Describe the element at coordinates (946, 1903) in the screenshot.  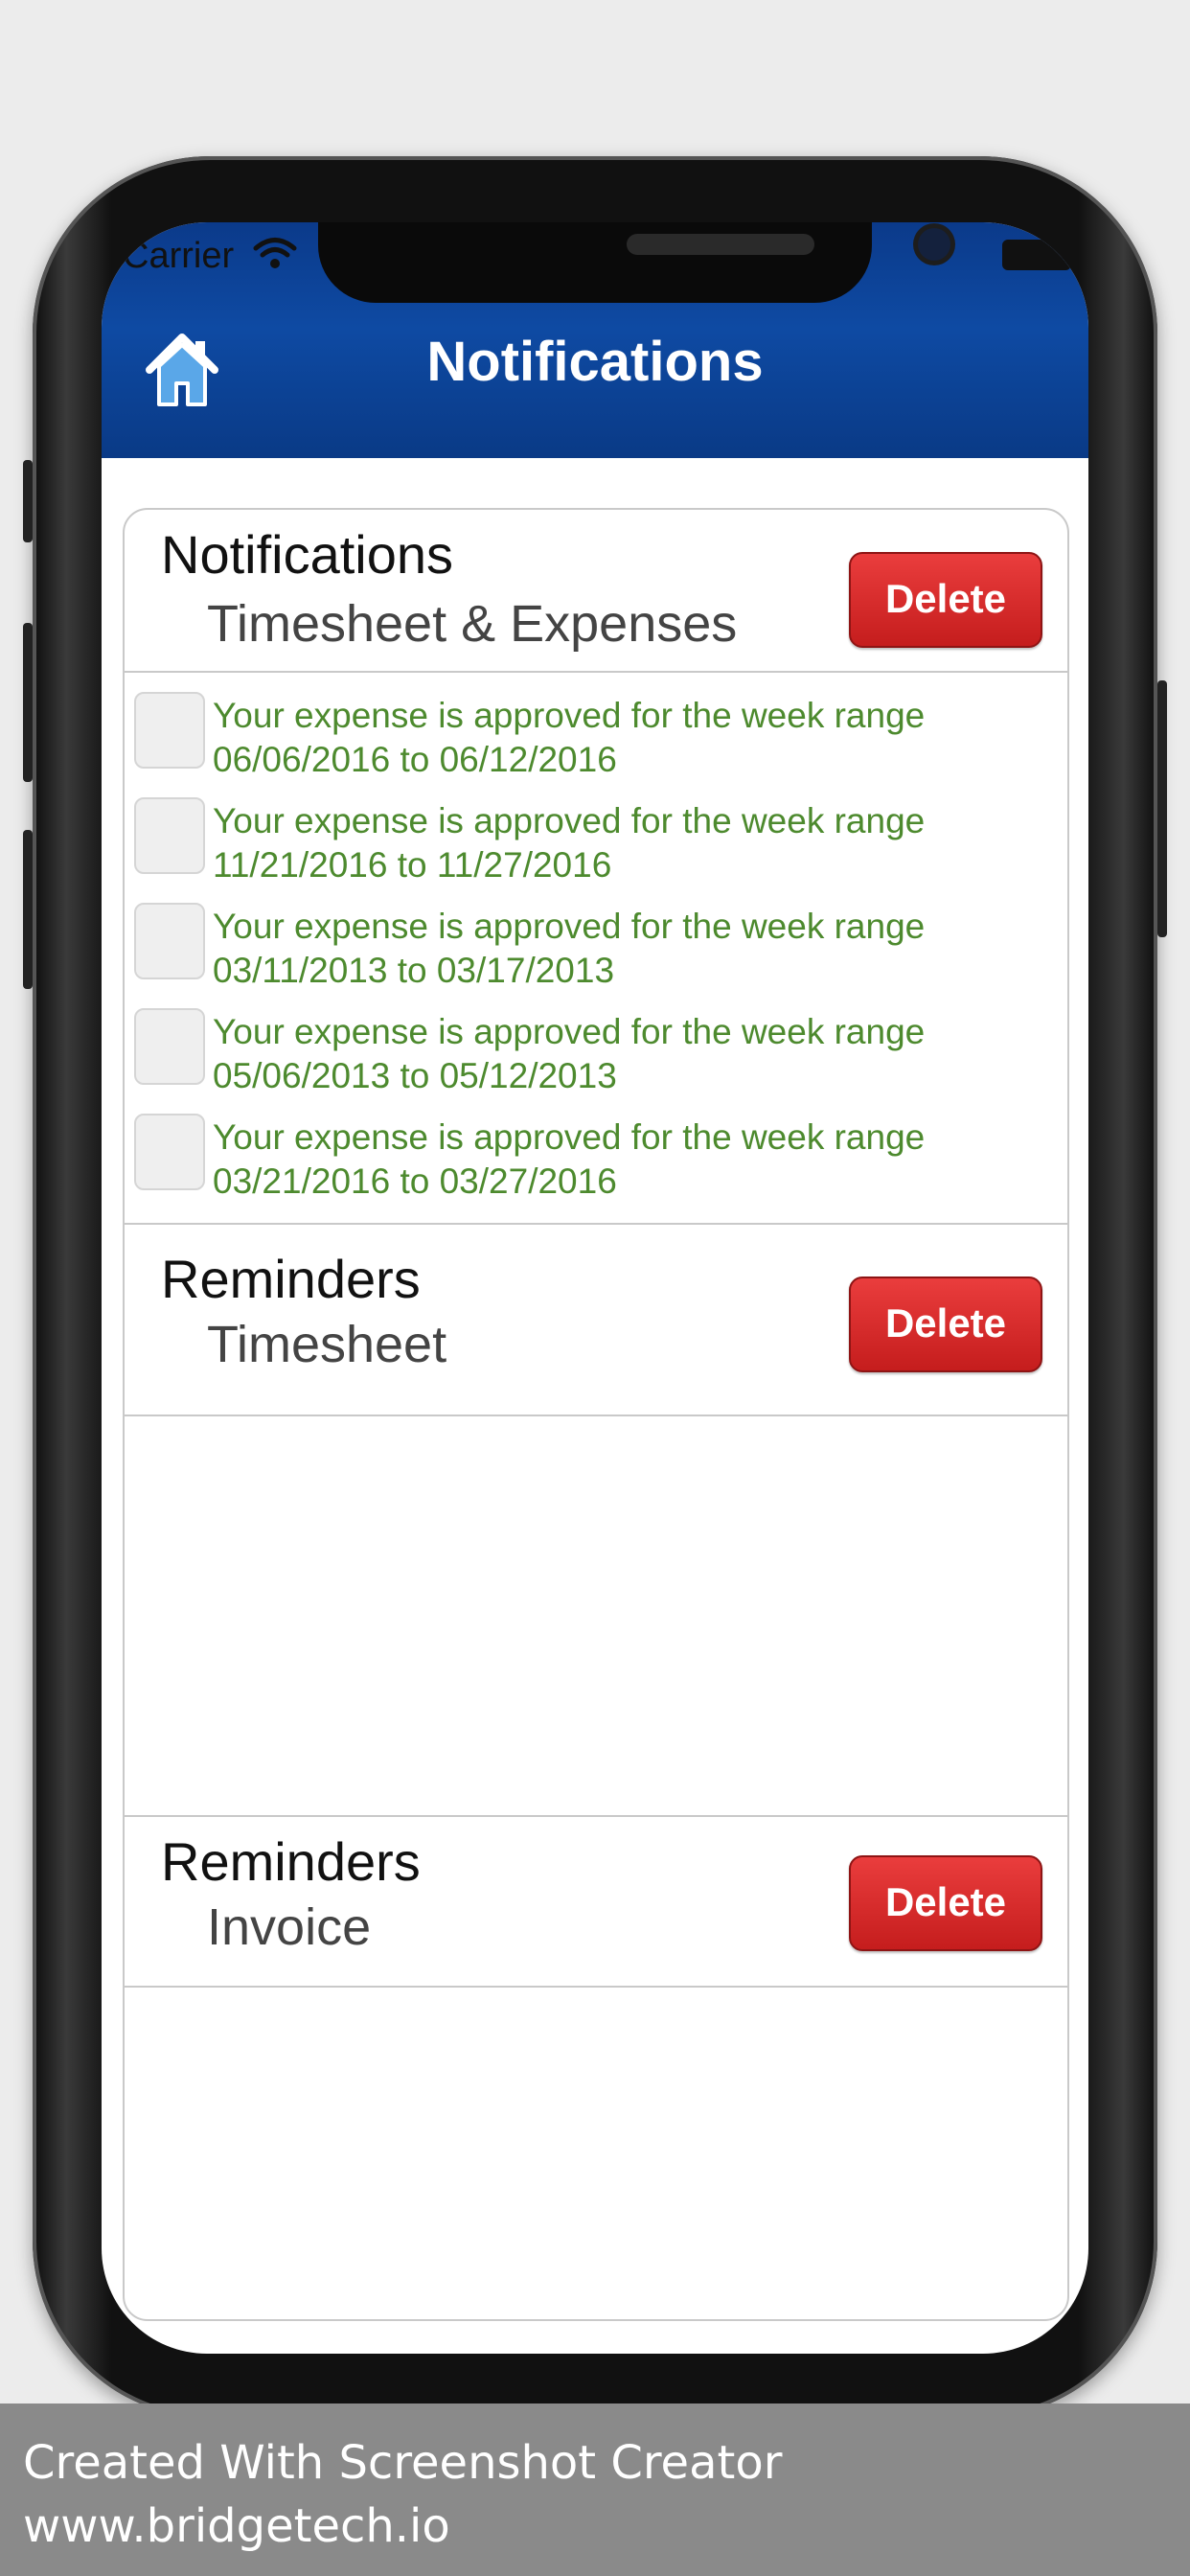
I see `delete-reminders-invoice-button: Delete` at that location.